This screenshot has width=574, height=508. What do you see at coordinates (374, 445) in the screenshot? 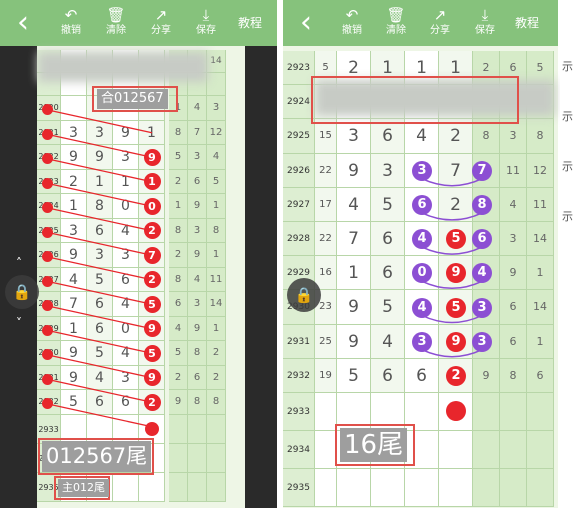
I see `right-prediction-tag: 16尾` at bounding box center [374, 445].